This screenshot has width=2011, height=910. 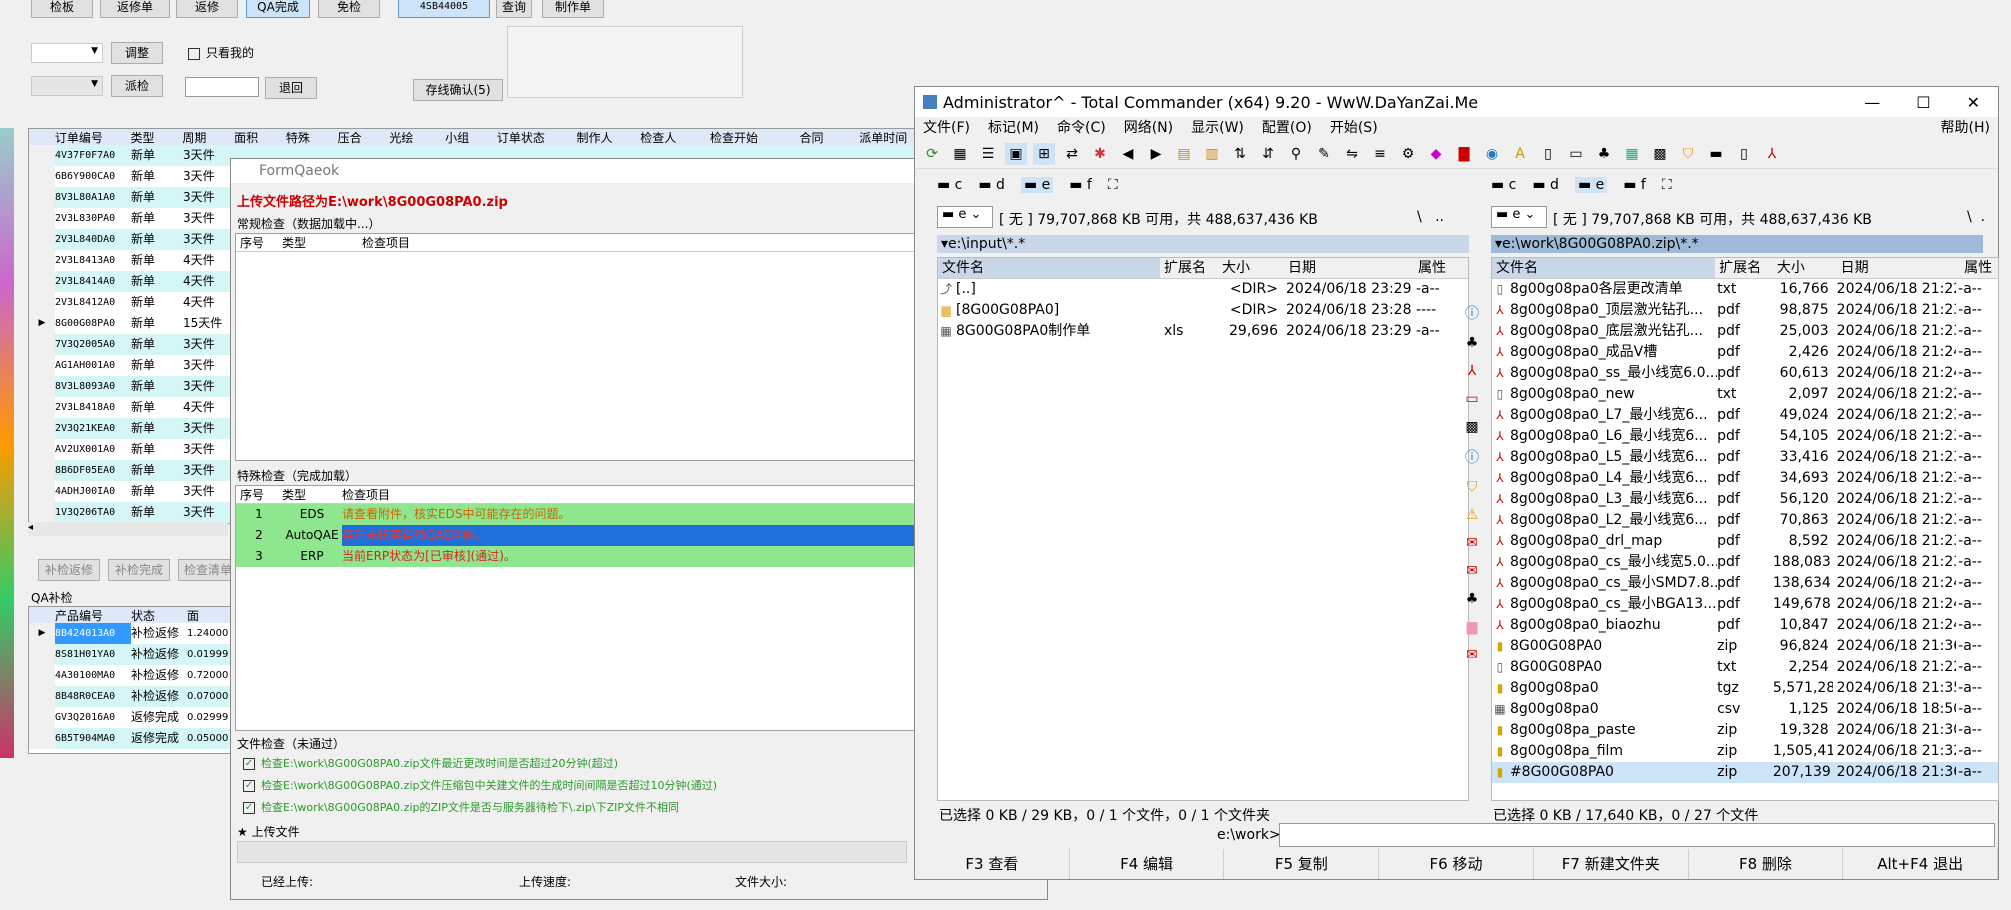 What do you see at coordinates (139, 570) in the screenshot?
I see `qa-complete-button: 补检完成` at bounding box center [139, 570].